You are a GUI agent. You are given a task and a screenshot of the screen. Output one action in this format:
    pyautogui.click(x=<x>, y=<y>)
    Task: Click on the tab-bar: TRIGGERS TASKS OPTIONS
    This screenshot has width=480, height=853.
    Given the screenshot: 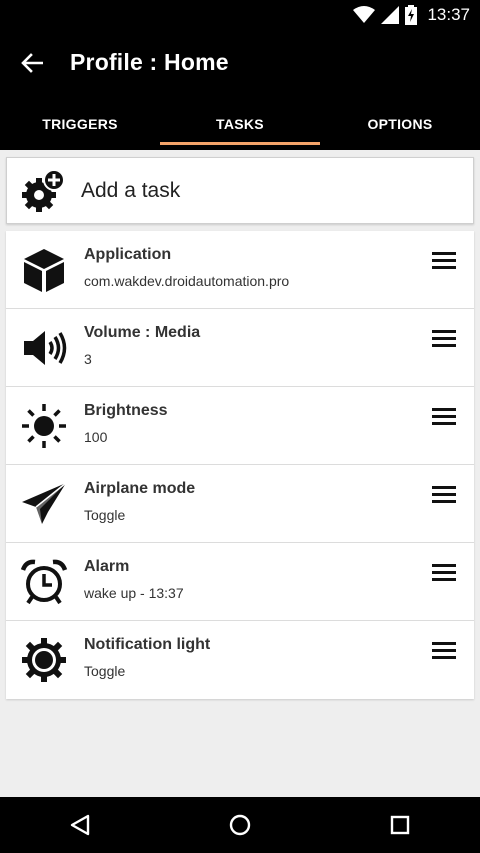 What is the action you would take?
    pyautogui.click(x=240, y=123)
    